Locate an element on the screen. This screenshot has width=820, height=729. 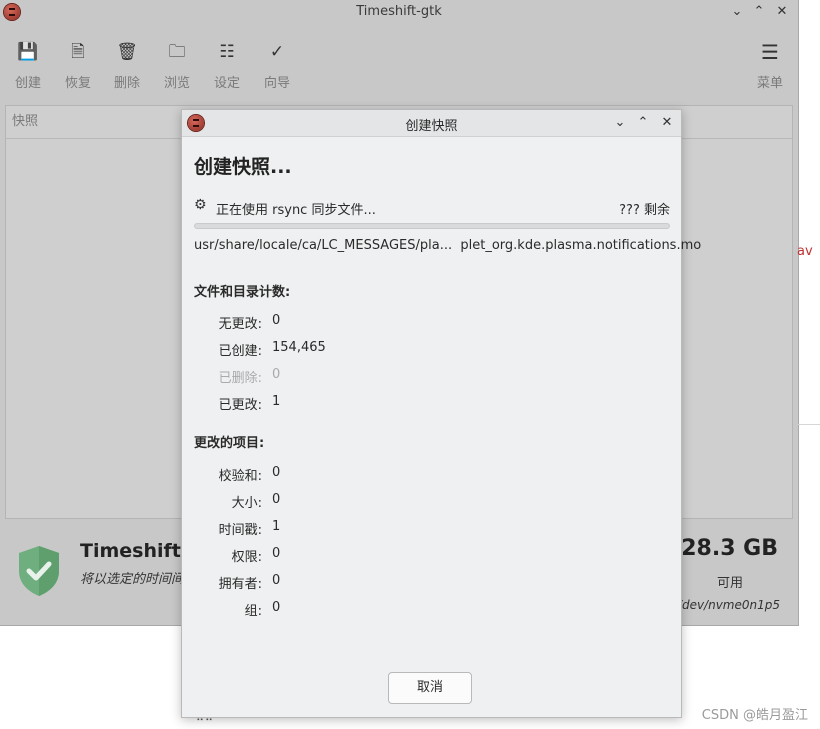
main-window-title: Timeshift-gtk is located at coordinates (399, 11).